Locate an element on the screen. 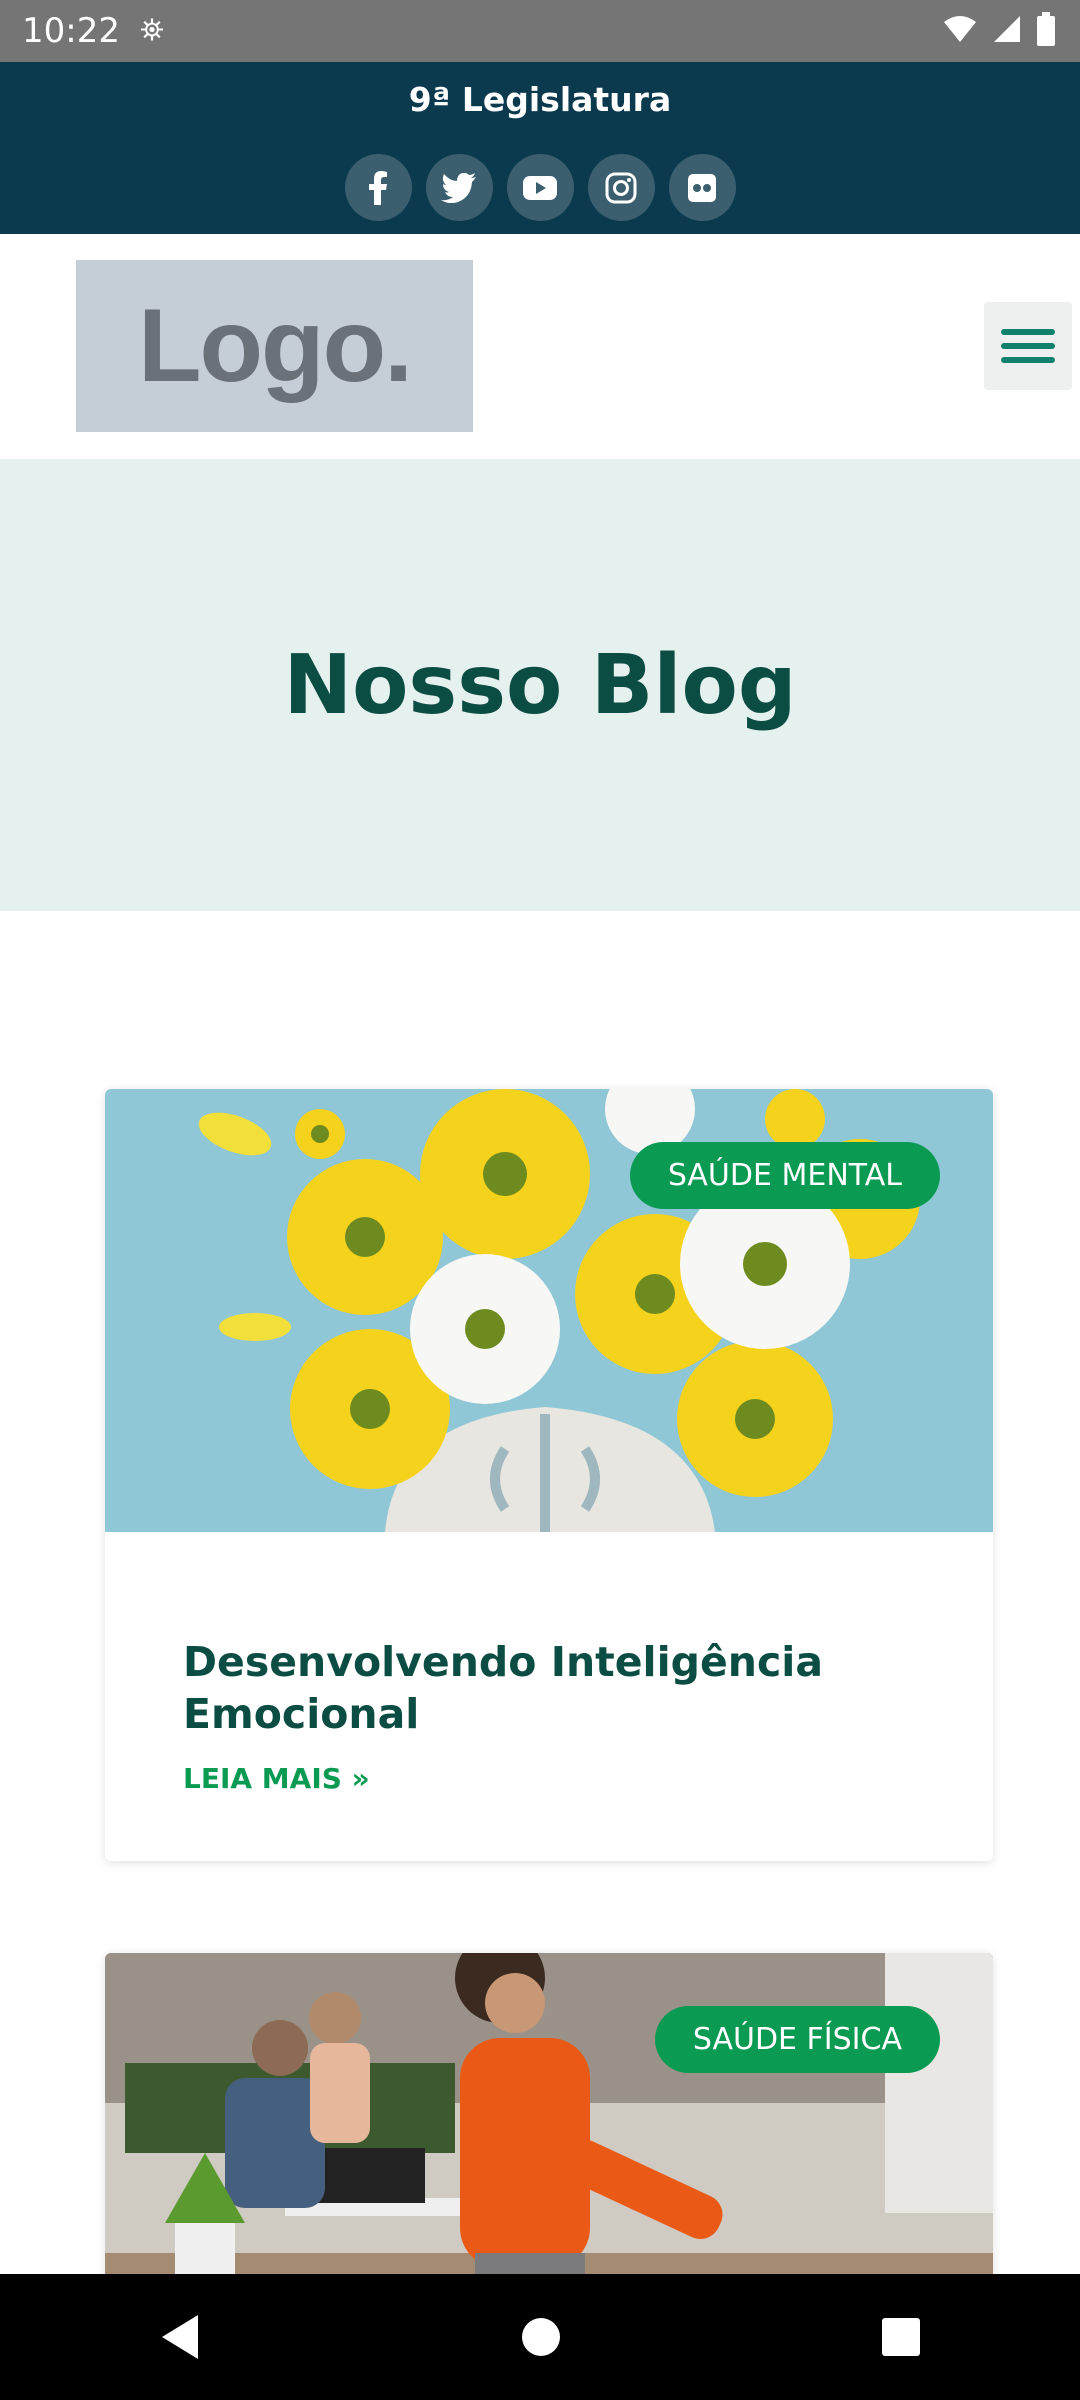 This screenshot has height=2400, width=1080. status-icons is located at coordinates (999, 29).